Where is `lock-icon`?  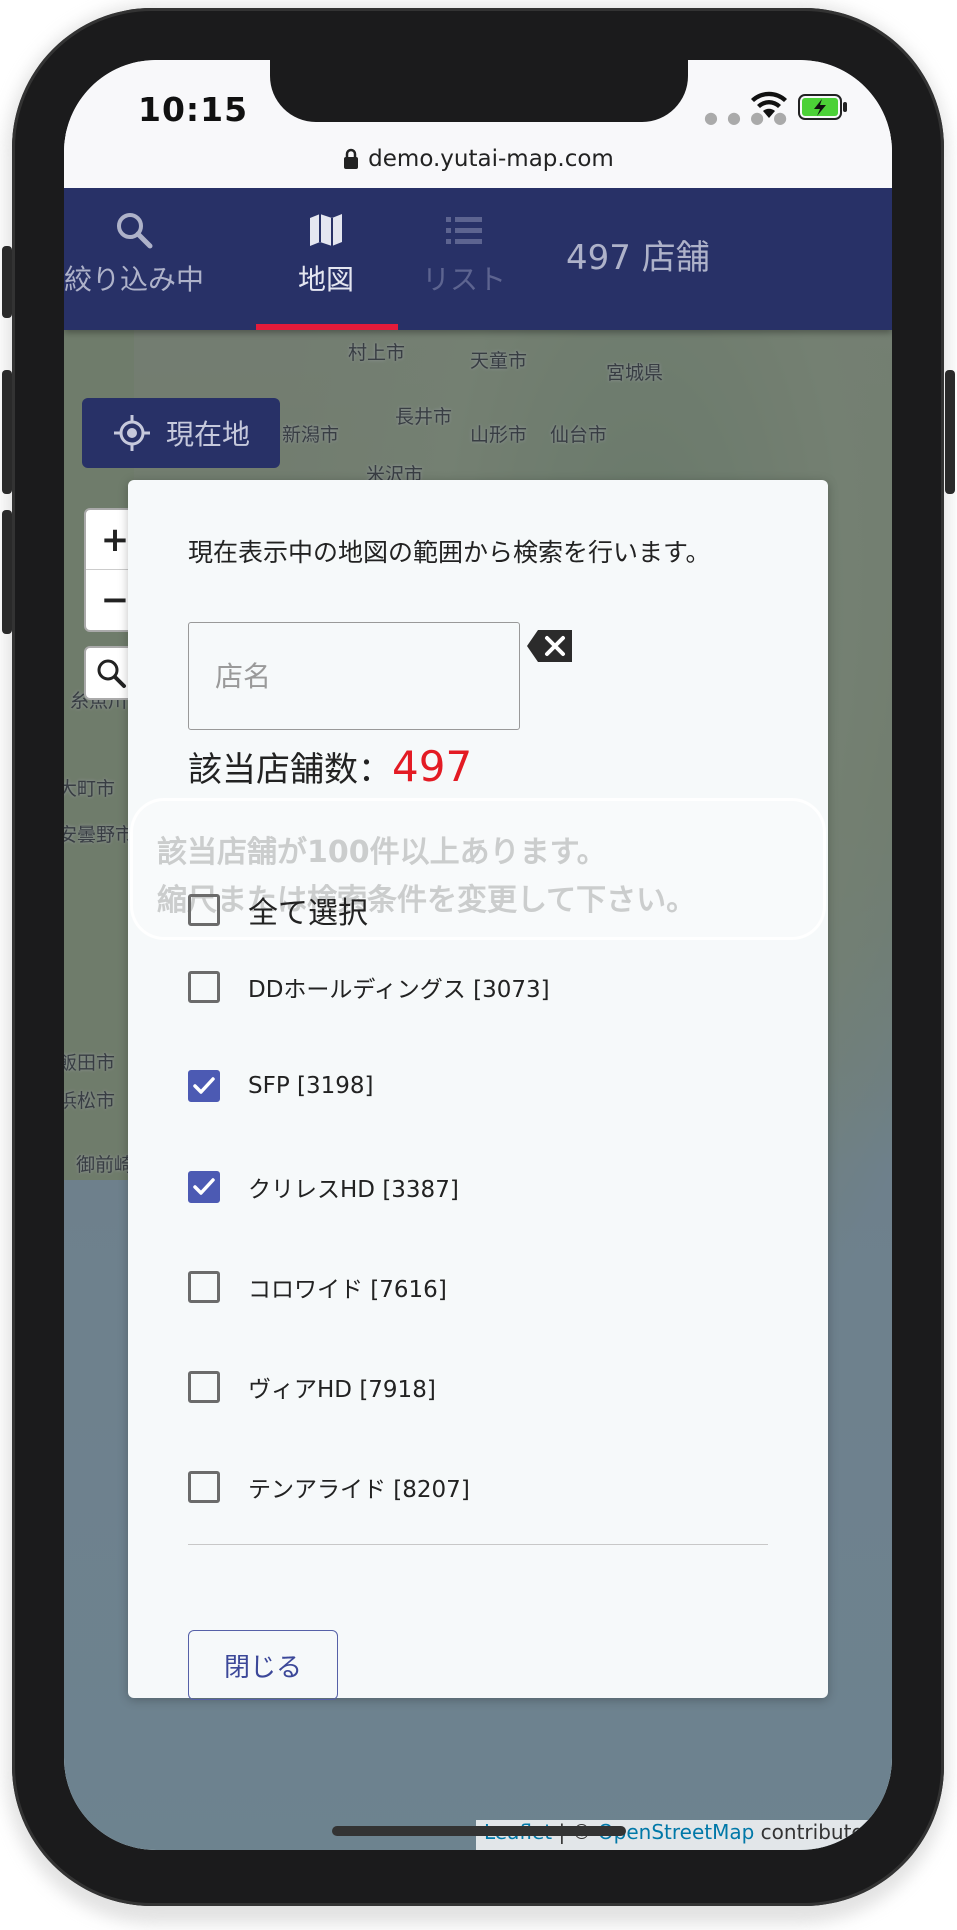
lock-icon is located at coordinates (351, 158).